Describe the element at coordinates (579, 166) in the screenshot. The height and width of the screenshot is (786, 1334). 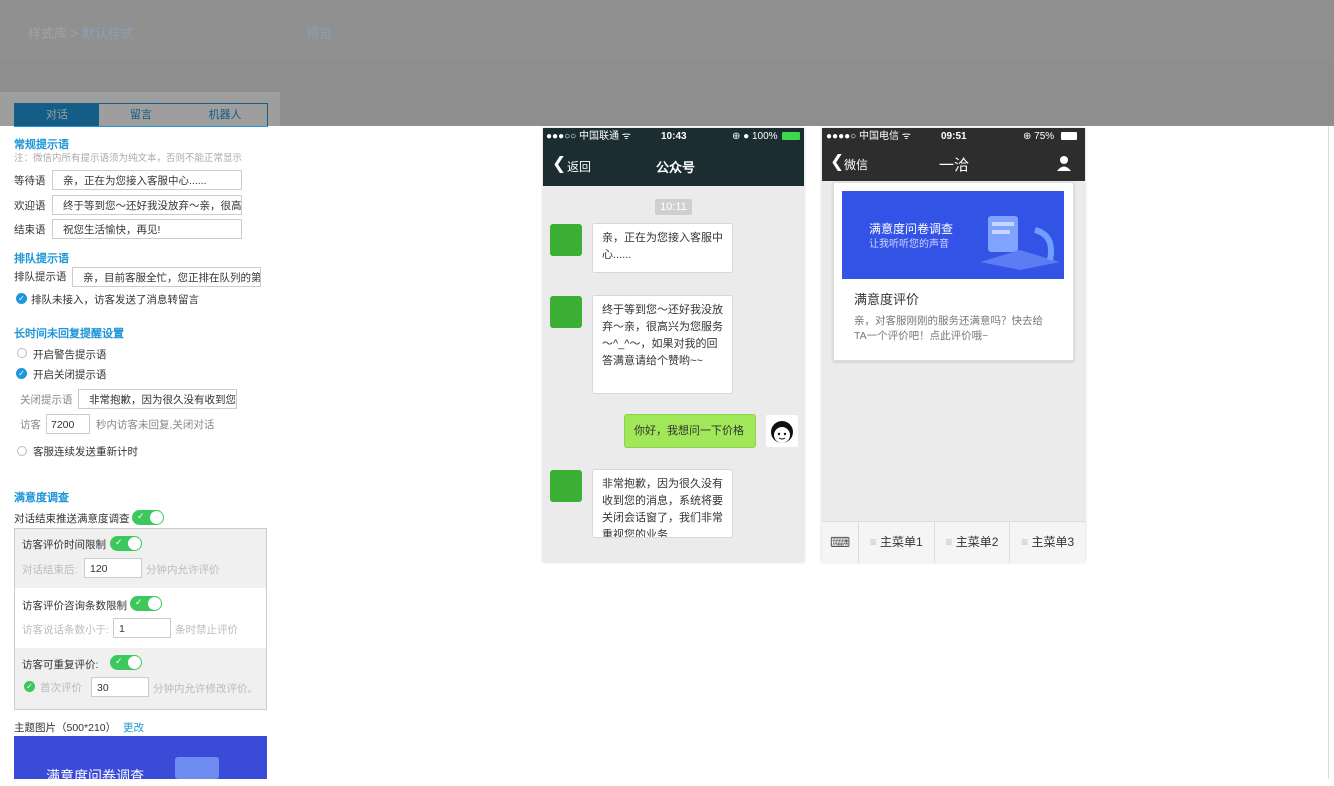
I see `phone1-back-button: 返回` at that location.